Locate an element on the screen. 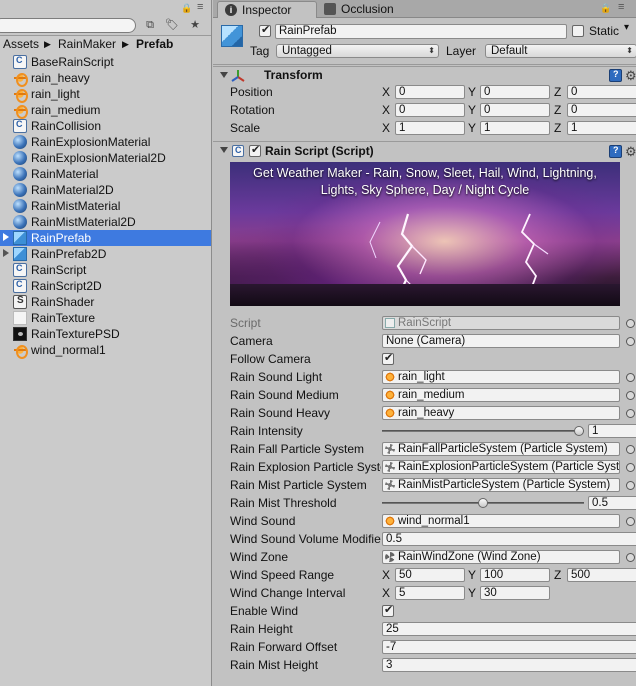 The image size is (636, 686). transform-header: Transform ⚙ is located at coordinates (424, 75).